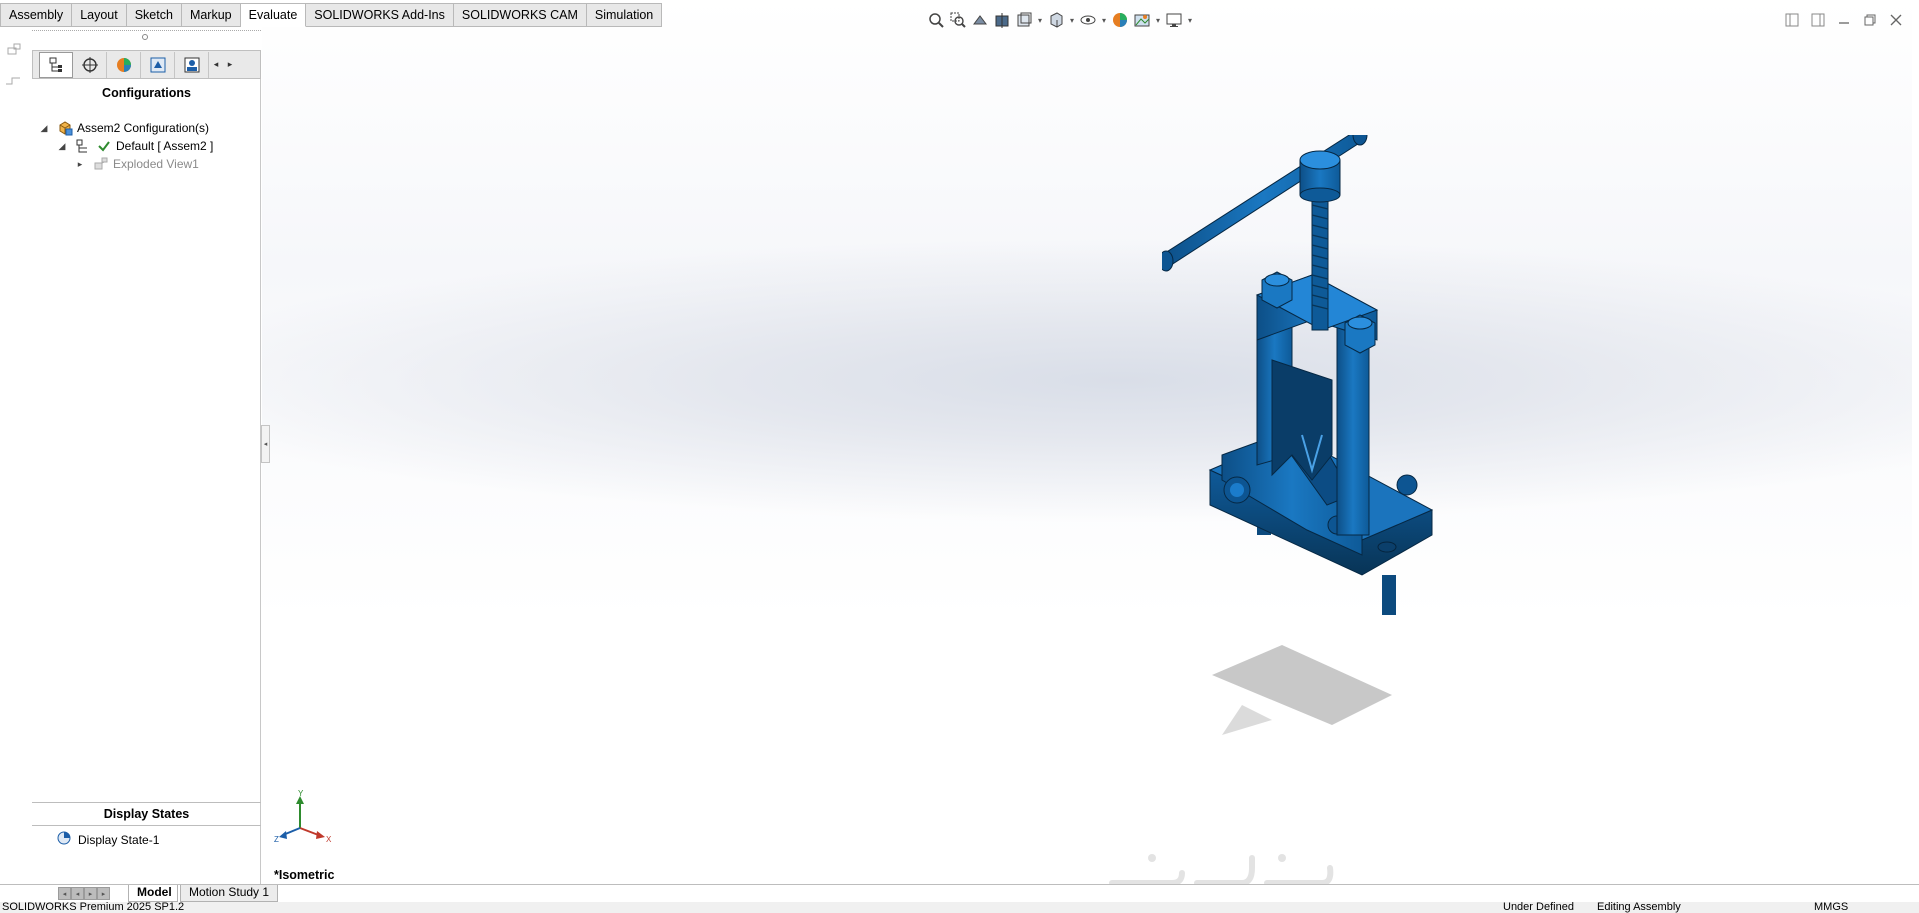 The width and height of the screenshot is (1919, 913). What do you see at coordinates (1024, 20) in the screenshot?
I see `dynamic-annotation-views-icon` at bounding box center [1024, 20].